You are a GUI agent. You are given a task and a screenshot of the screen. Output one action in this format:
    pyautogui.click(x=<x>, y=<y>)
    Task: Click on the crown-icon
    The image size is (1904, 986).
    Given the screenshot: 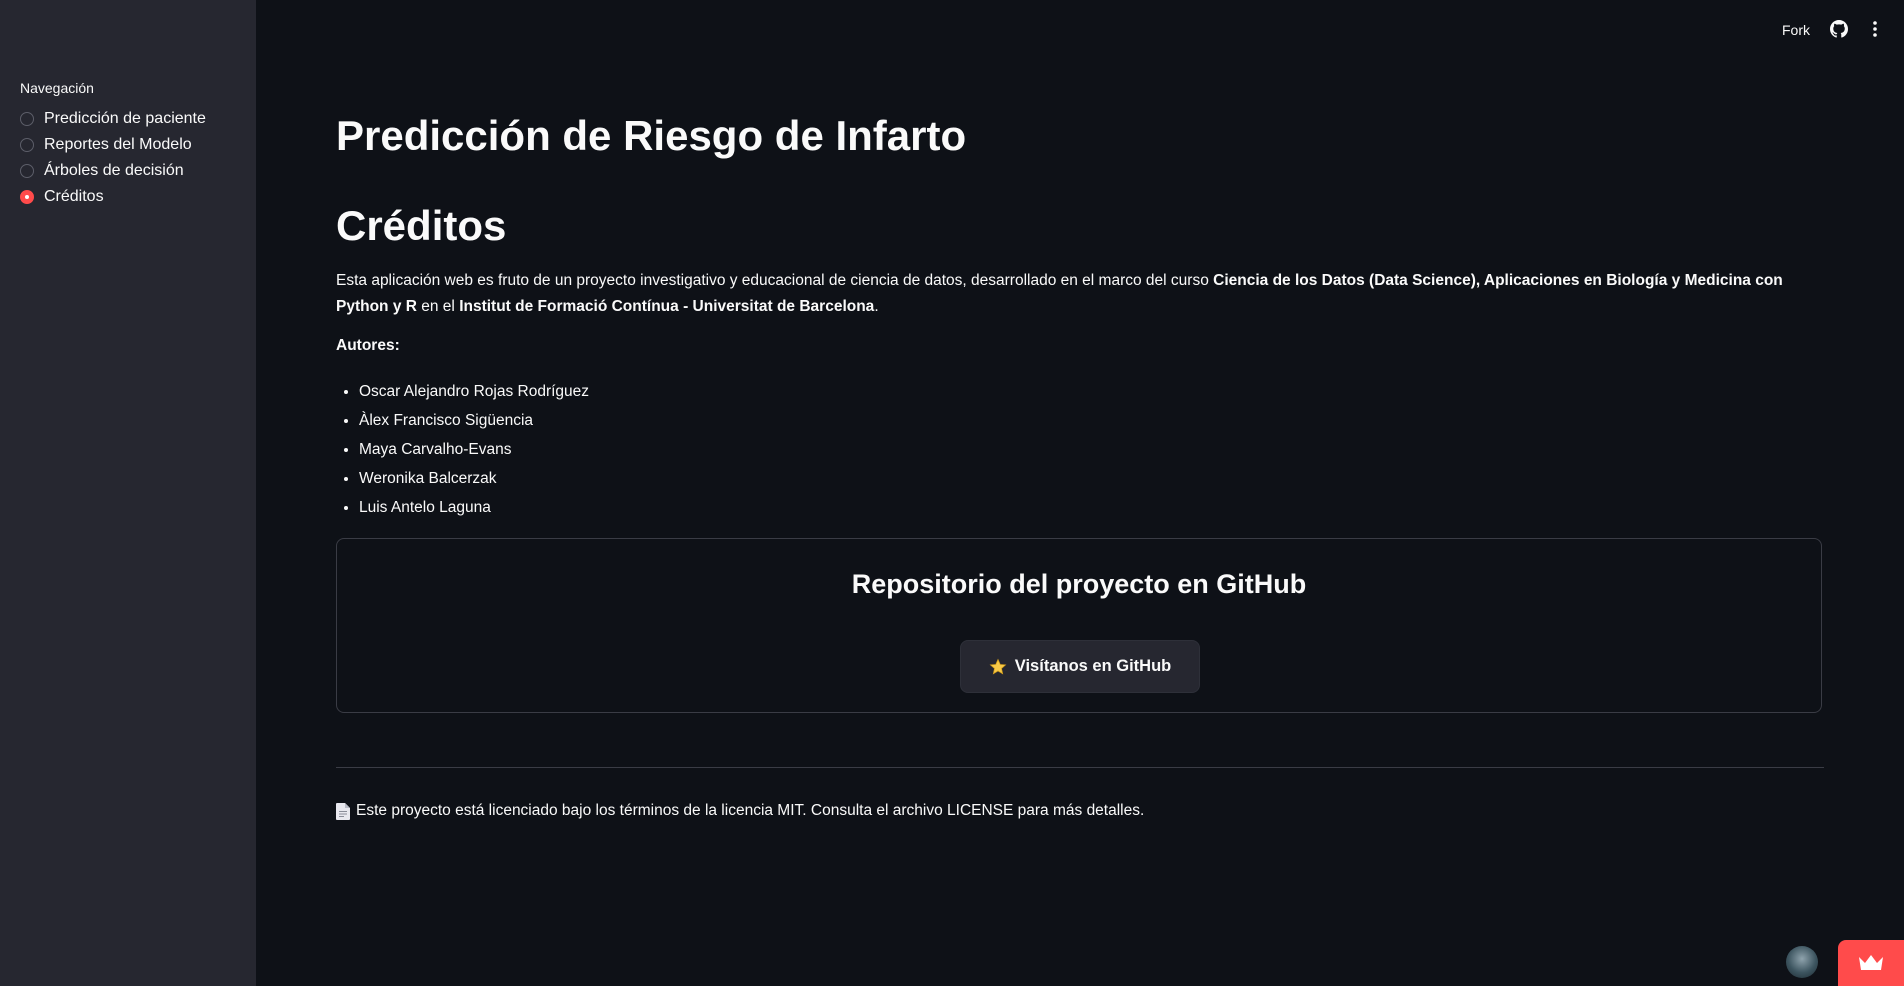 What is the action you would take?
    pyautogui.click(x=1871, y=962)
    